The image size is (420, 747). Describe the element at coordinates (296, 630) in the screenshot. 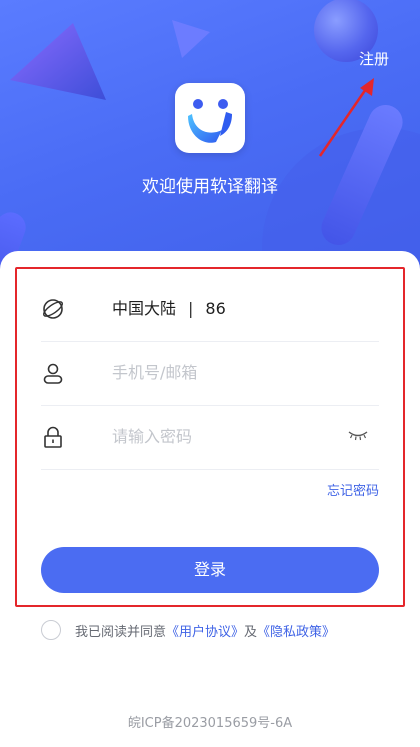

I see `privacy-policy-link: 《隐私政策》` at that location.